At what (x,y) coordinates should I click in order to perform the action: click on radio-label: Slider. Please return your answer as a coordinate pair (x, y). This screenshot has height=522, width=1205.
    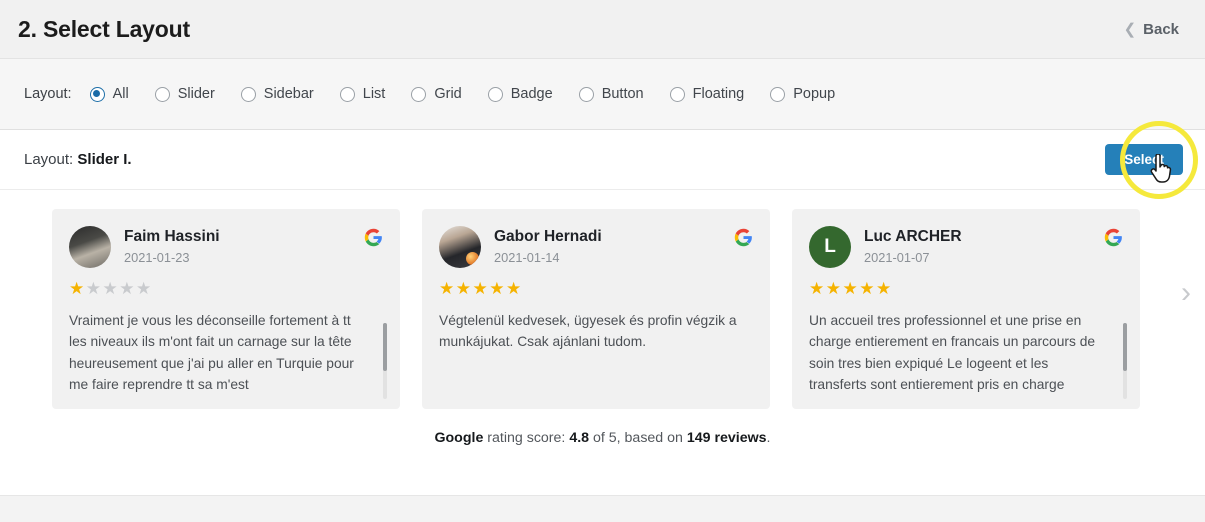
    Looking at the image, I should click on (196, 94).